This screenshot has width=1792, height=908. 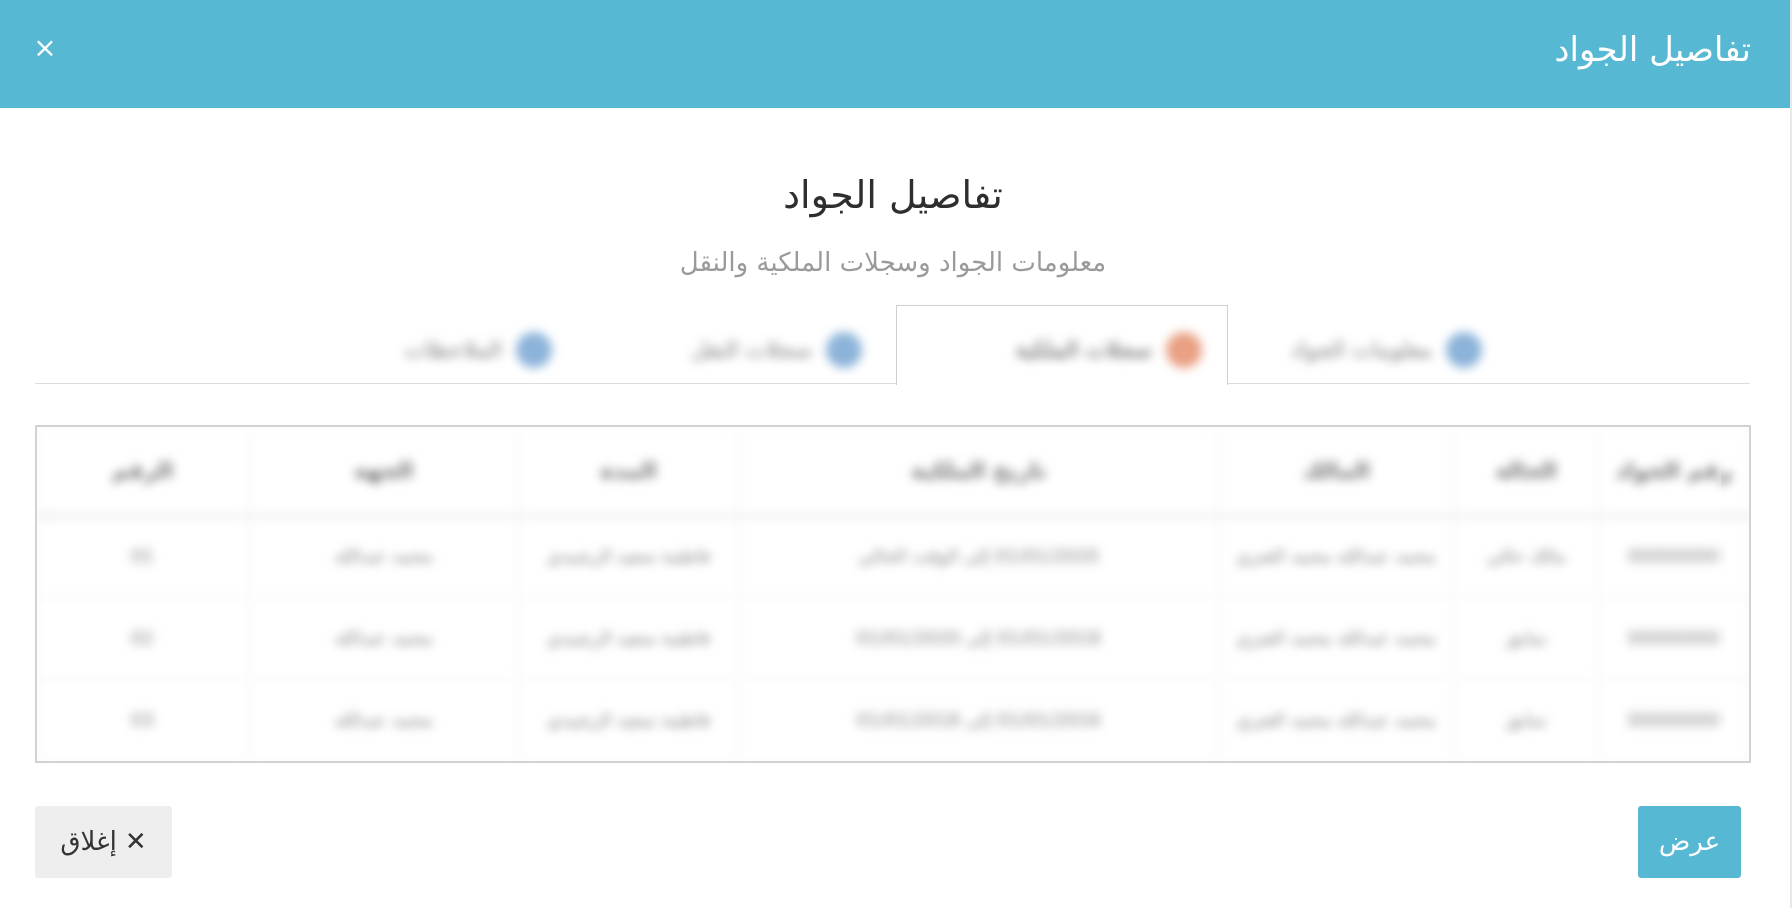 What do you see at coordinates (453, 350) in the screenshot?
I see `tab-label: الملاحظات` at bounding box center [453, 350].